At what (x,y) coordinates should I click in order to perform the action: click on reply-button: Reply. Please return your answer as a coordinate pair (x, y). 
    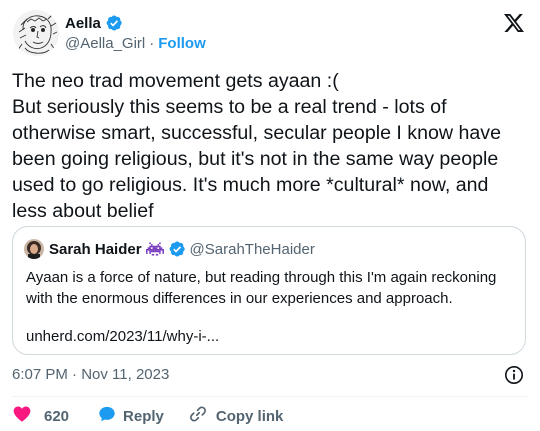
    Looking at the image, I should click on (130, 416).